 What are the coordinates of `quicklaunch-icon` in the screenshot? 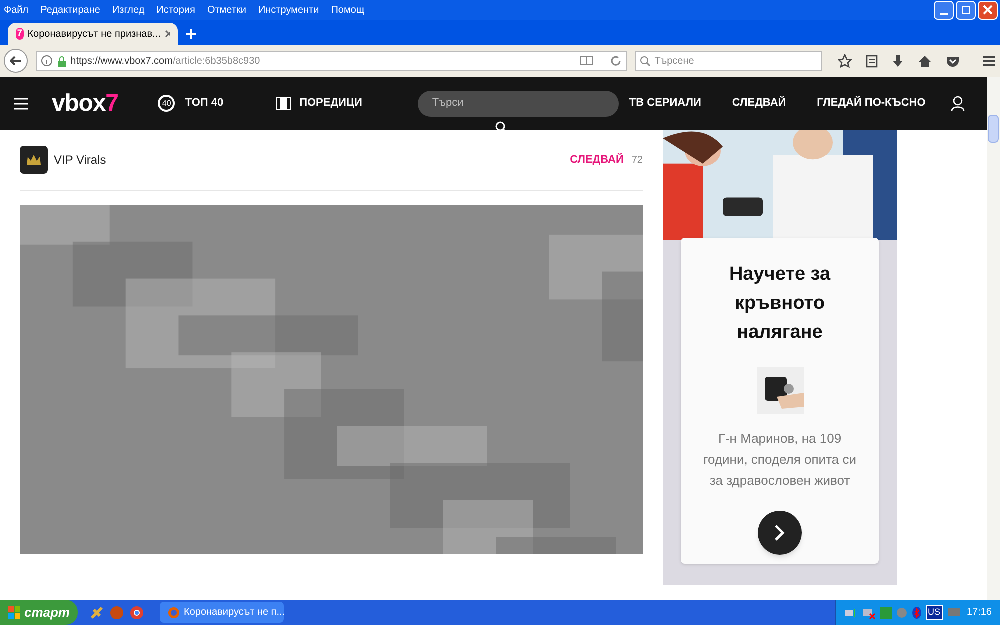 It's located at (97, 613).